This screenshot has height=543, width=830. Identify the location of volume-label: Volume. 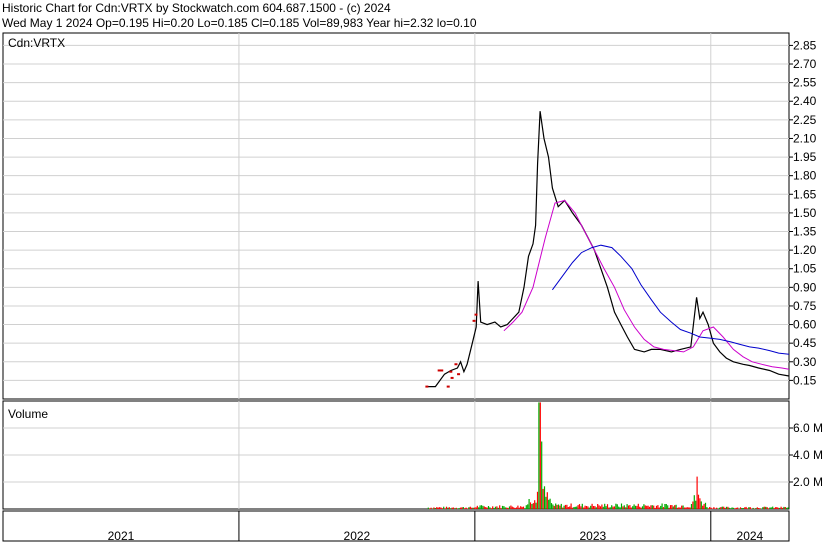
(28, 414).